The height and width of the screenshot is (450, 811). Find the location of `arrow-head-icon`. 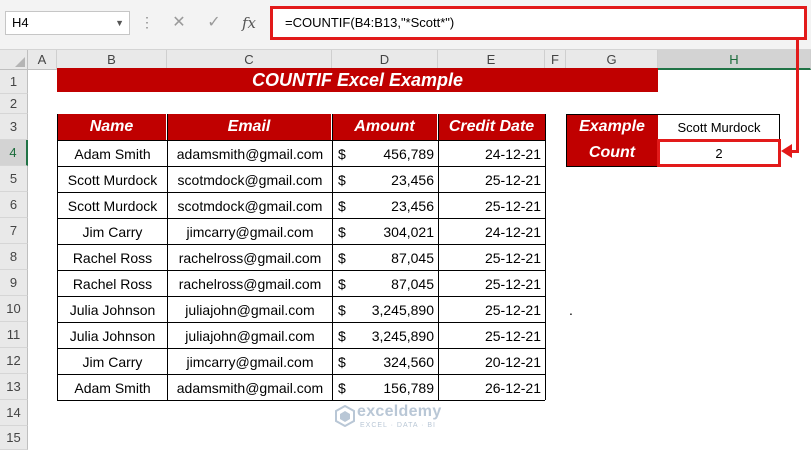

arrow-head-icon is located at coordinates (786, 151).